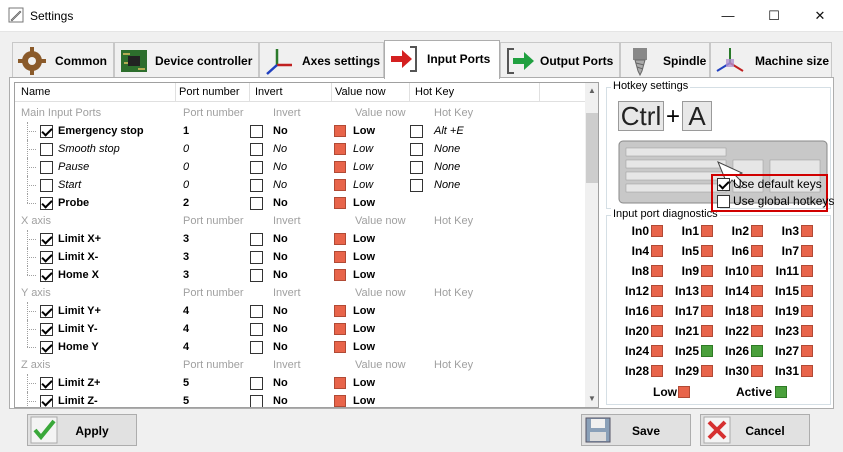 Image resolution: width=843 pixels, height=452 pixels. What do you see at coordinates (685, 61) in the screenshot?
I see `tab-spindle-label: Spindle` at bounding box center [685, 61].